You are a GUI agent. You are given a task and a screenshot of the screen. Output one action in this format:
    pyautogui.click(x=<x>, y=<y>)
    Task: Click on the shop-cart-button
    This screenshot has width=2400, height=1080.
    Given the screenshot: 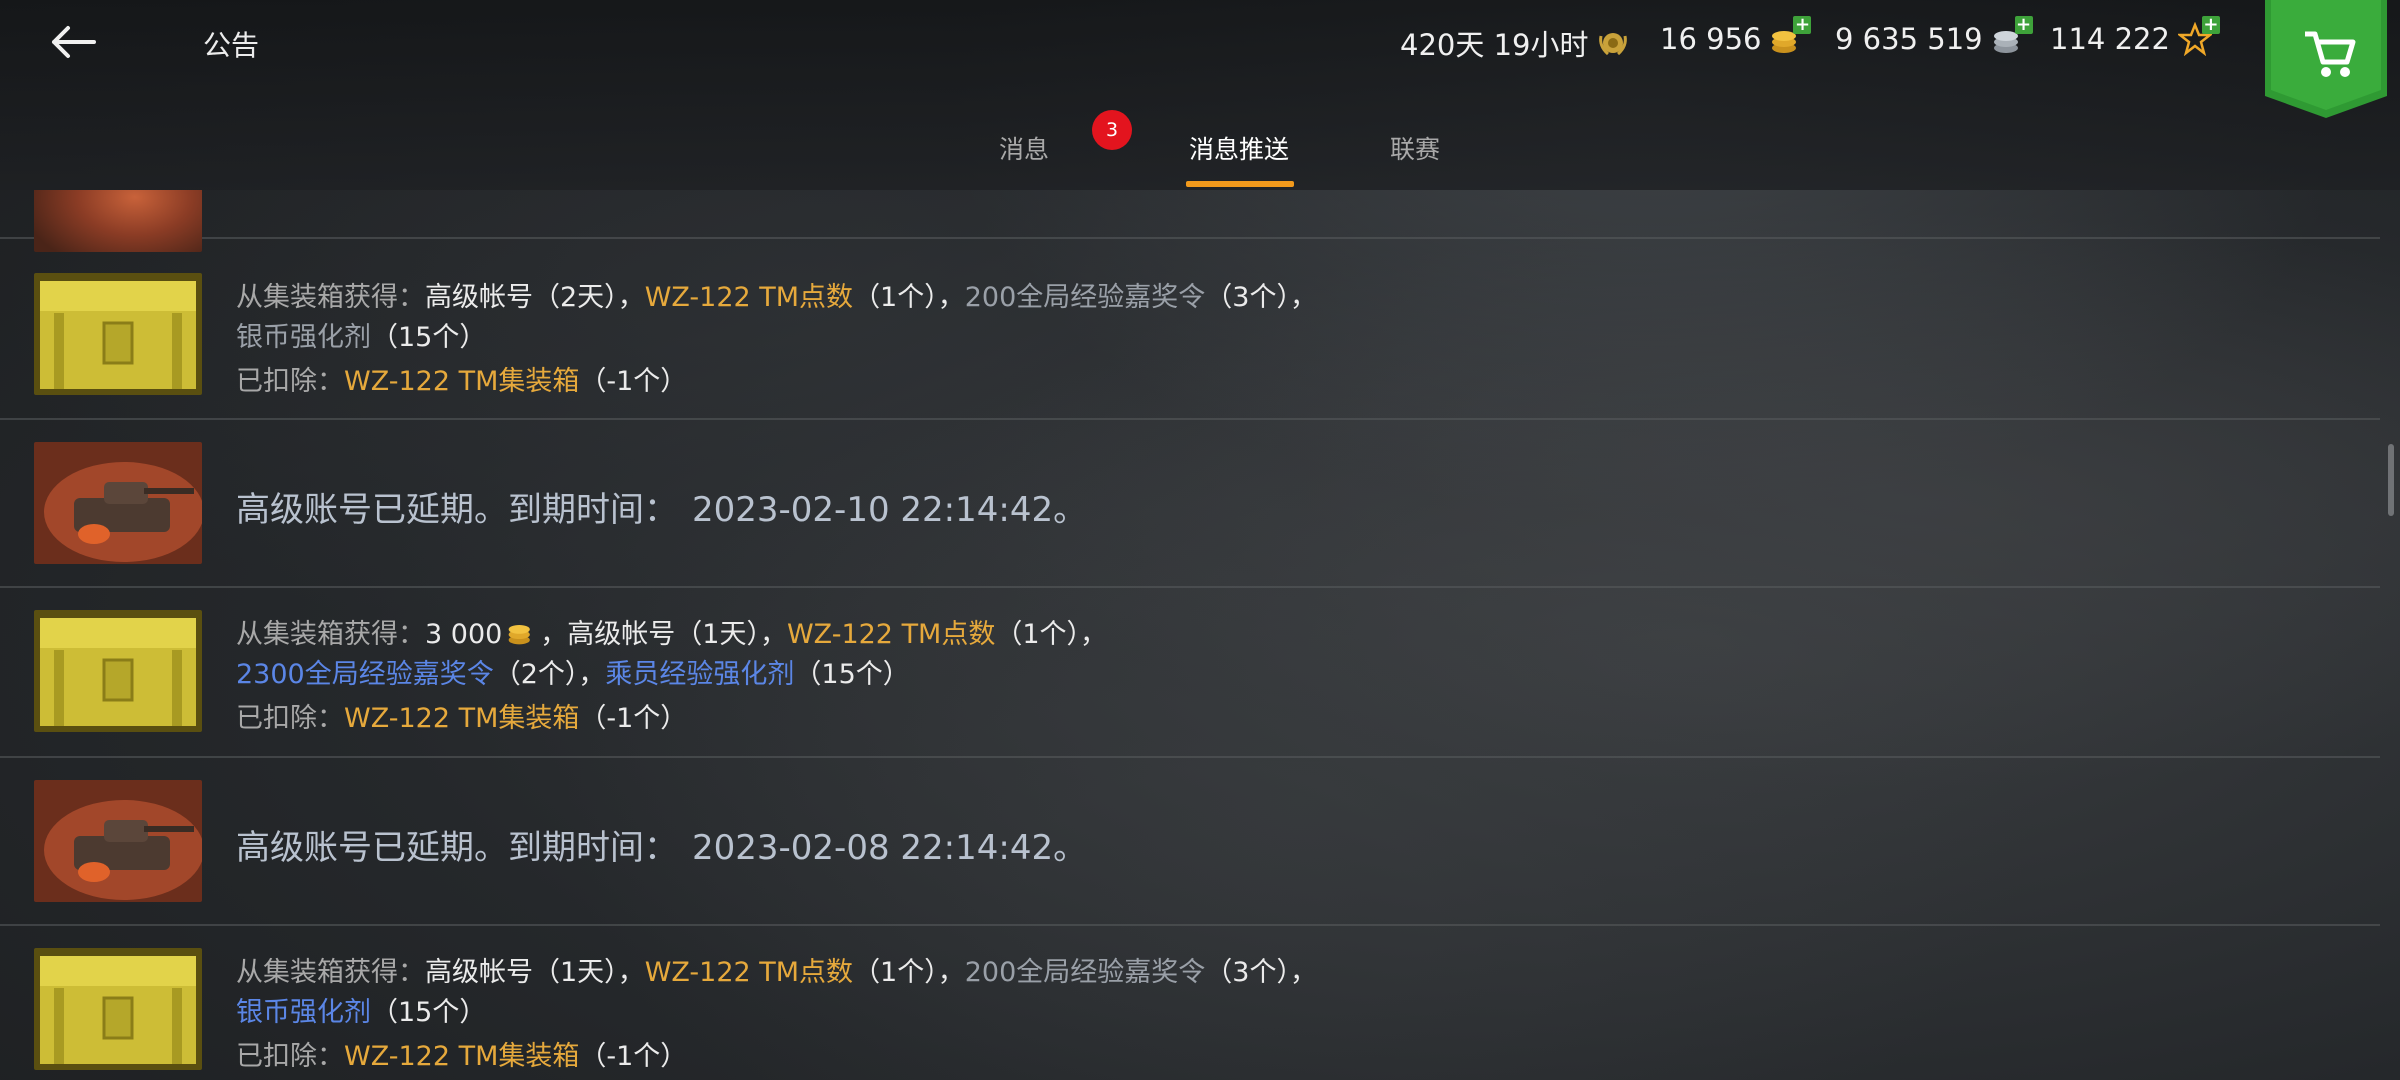 What is the action you would take?
    pyautogui.click(x=2326, y=59)
    